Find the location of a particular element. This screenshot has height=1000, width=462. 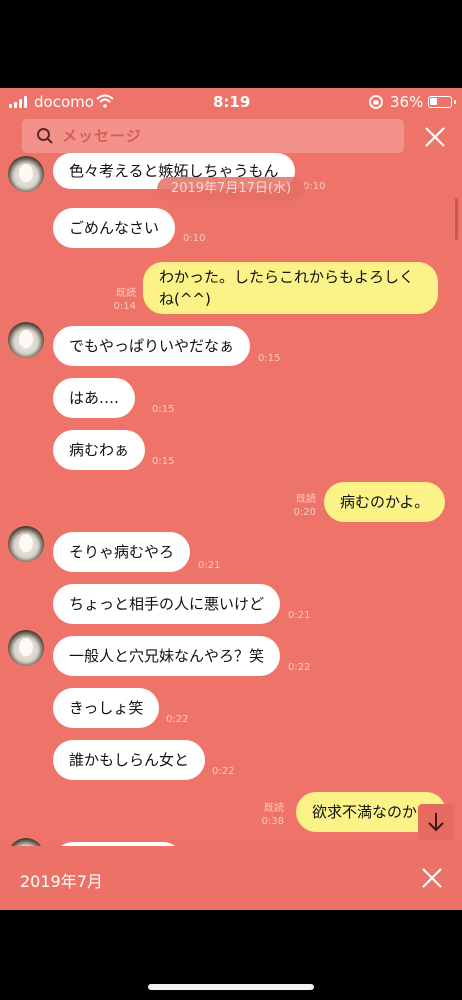

message-bubble: でもやっぱりいやだなぁ is located at coordinates (152, 346).